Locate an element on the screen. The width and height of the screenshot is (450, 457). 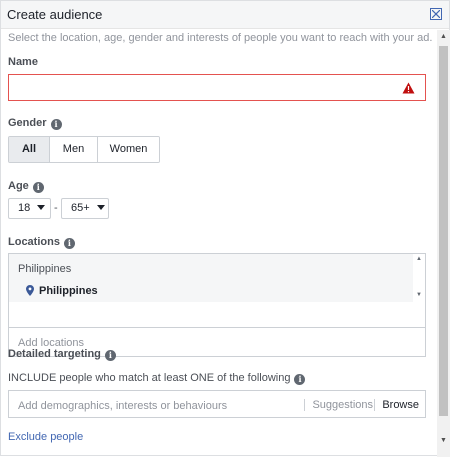
close-button is located at coordinates (436, 14).